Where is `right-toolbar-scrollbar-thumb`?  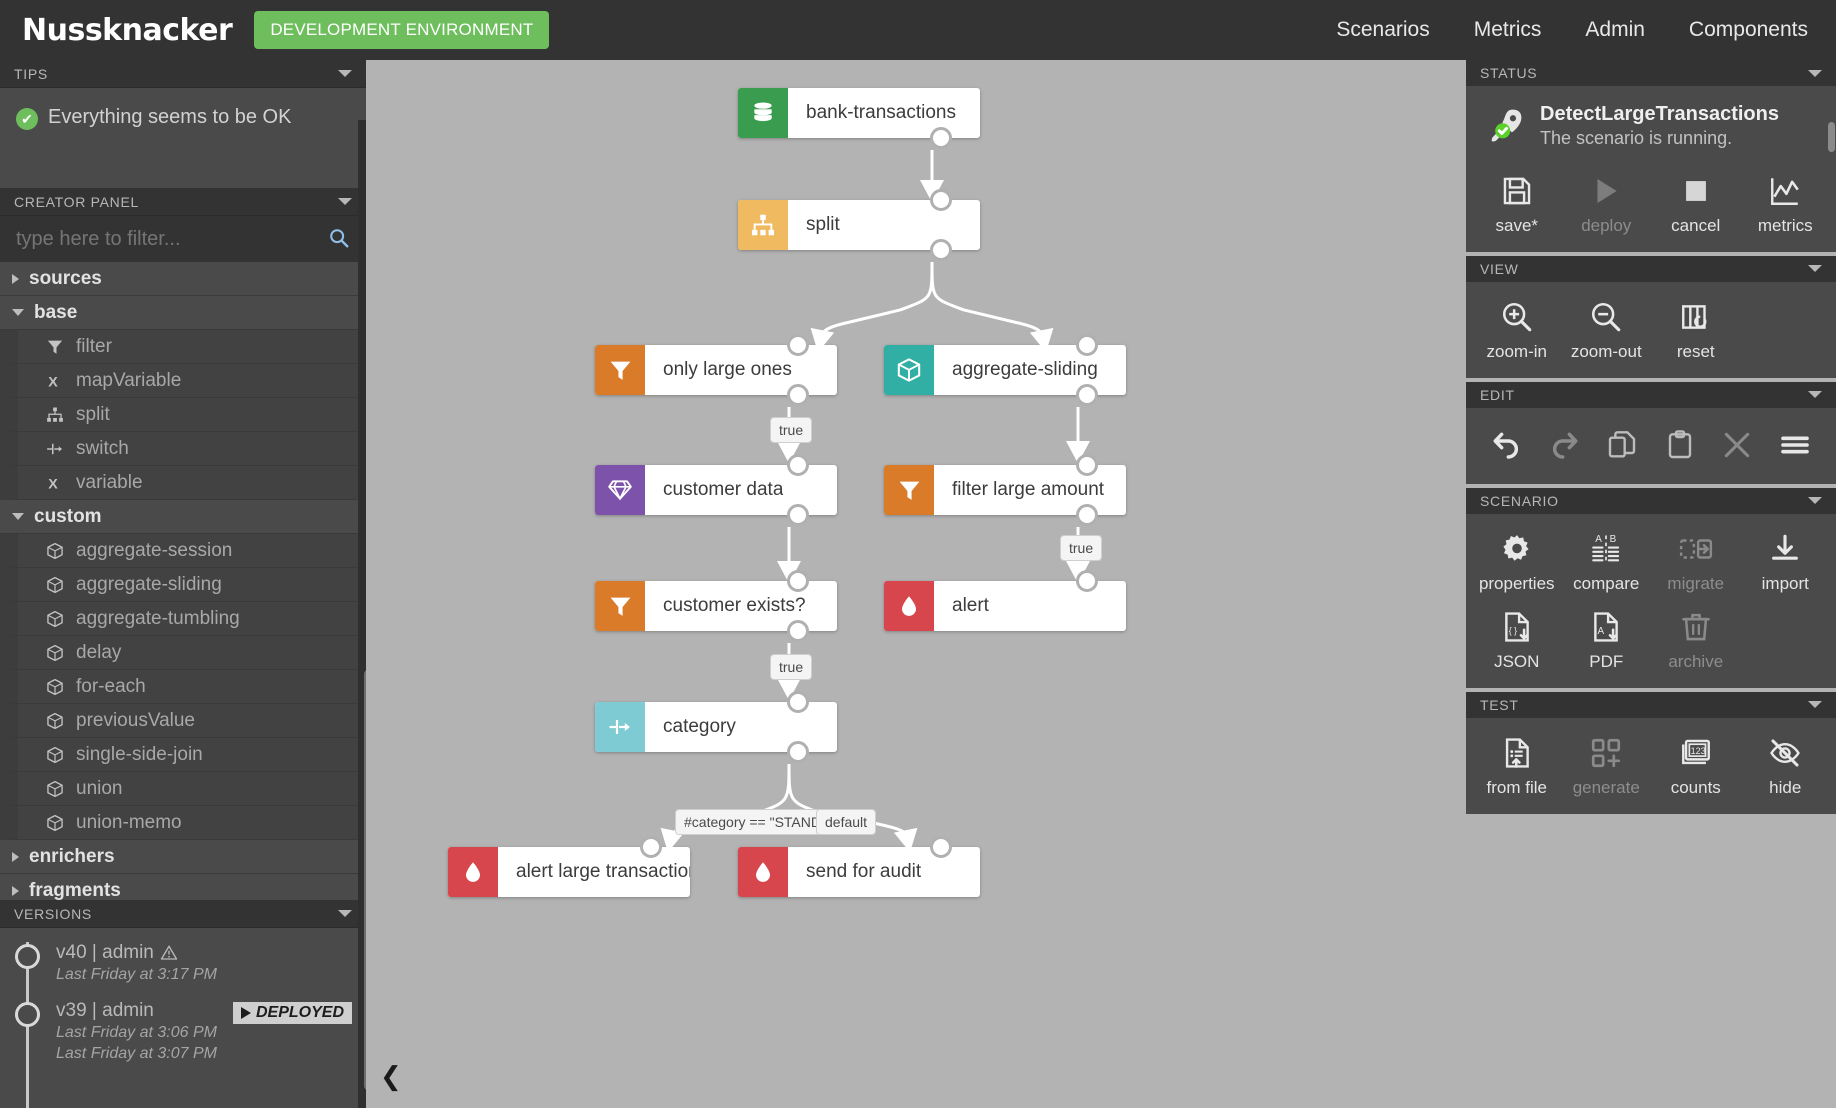
right-toolbar-scrollbar-thumb is located at coordinates (1831, 137).